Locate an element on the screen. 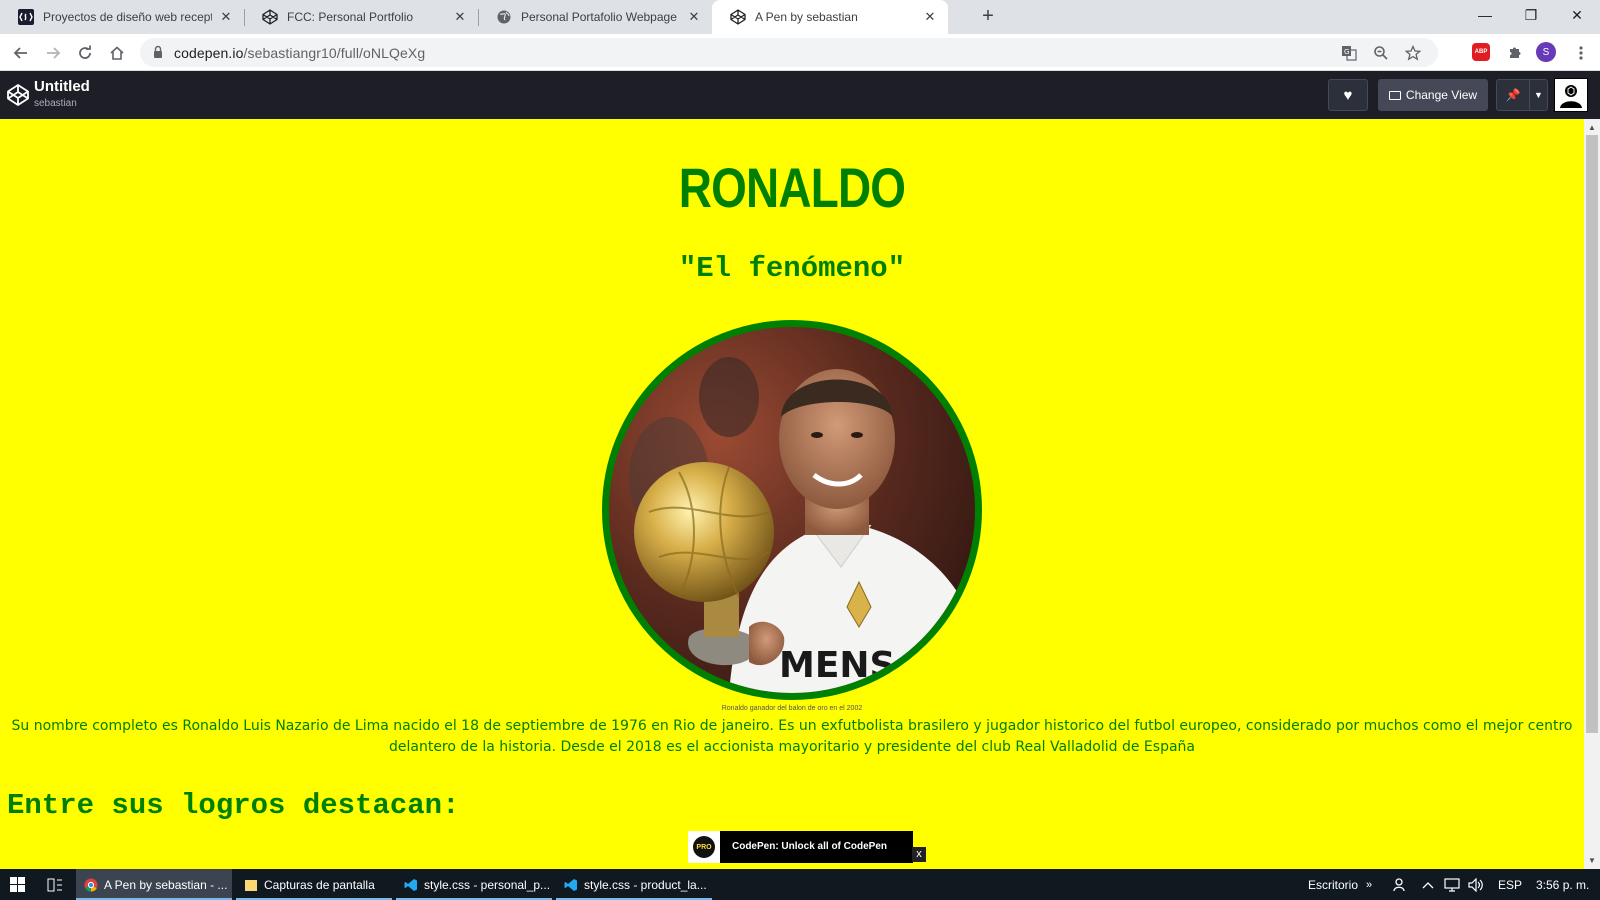 This screenshot has height=900, width=1600. tab-title: A Pen by sebastian is located at coordinates (806, 17).